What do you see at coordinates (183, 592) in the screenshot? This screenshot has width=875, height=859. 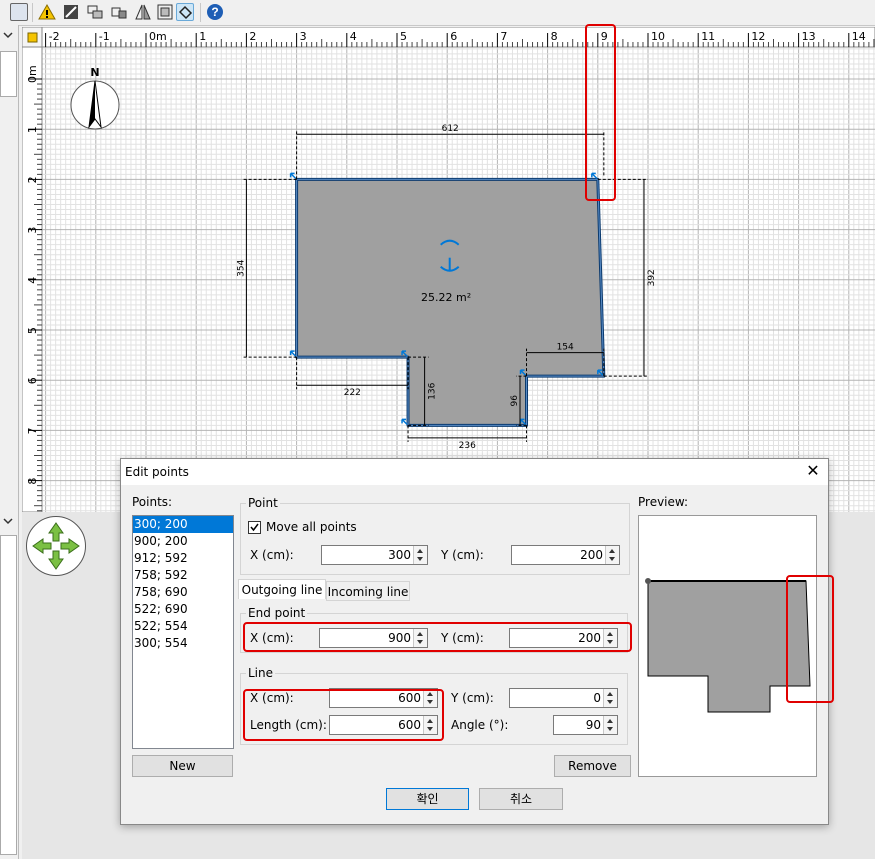 I see `list-item: 758; 690` at bounding box center [183, 592].